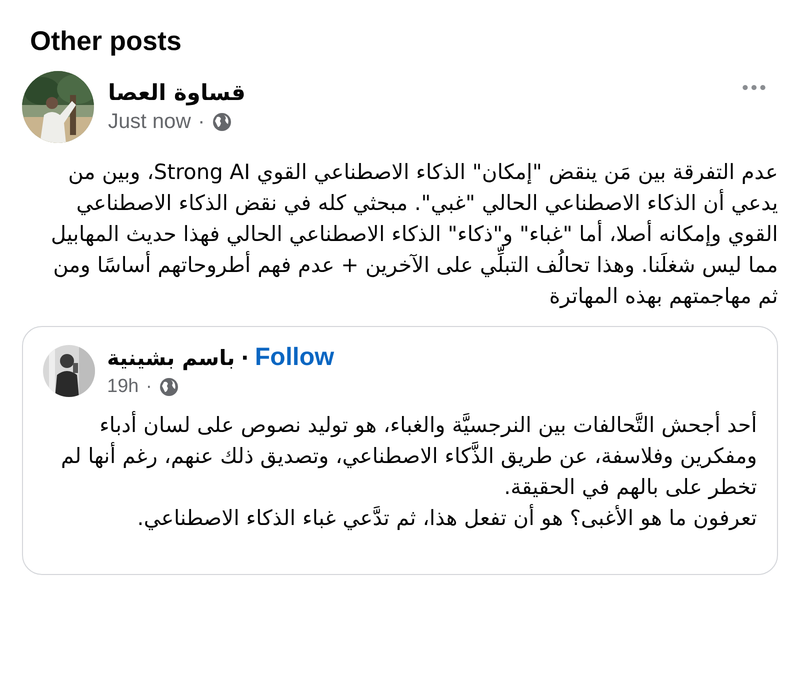  Describe the element at coordinates (106, 41) in the screenshot. I see `section-title: Other posts` at that location.